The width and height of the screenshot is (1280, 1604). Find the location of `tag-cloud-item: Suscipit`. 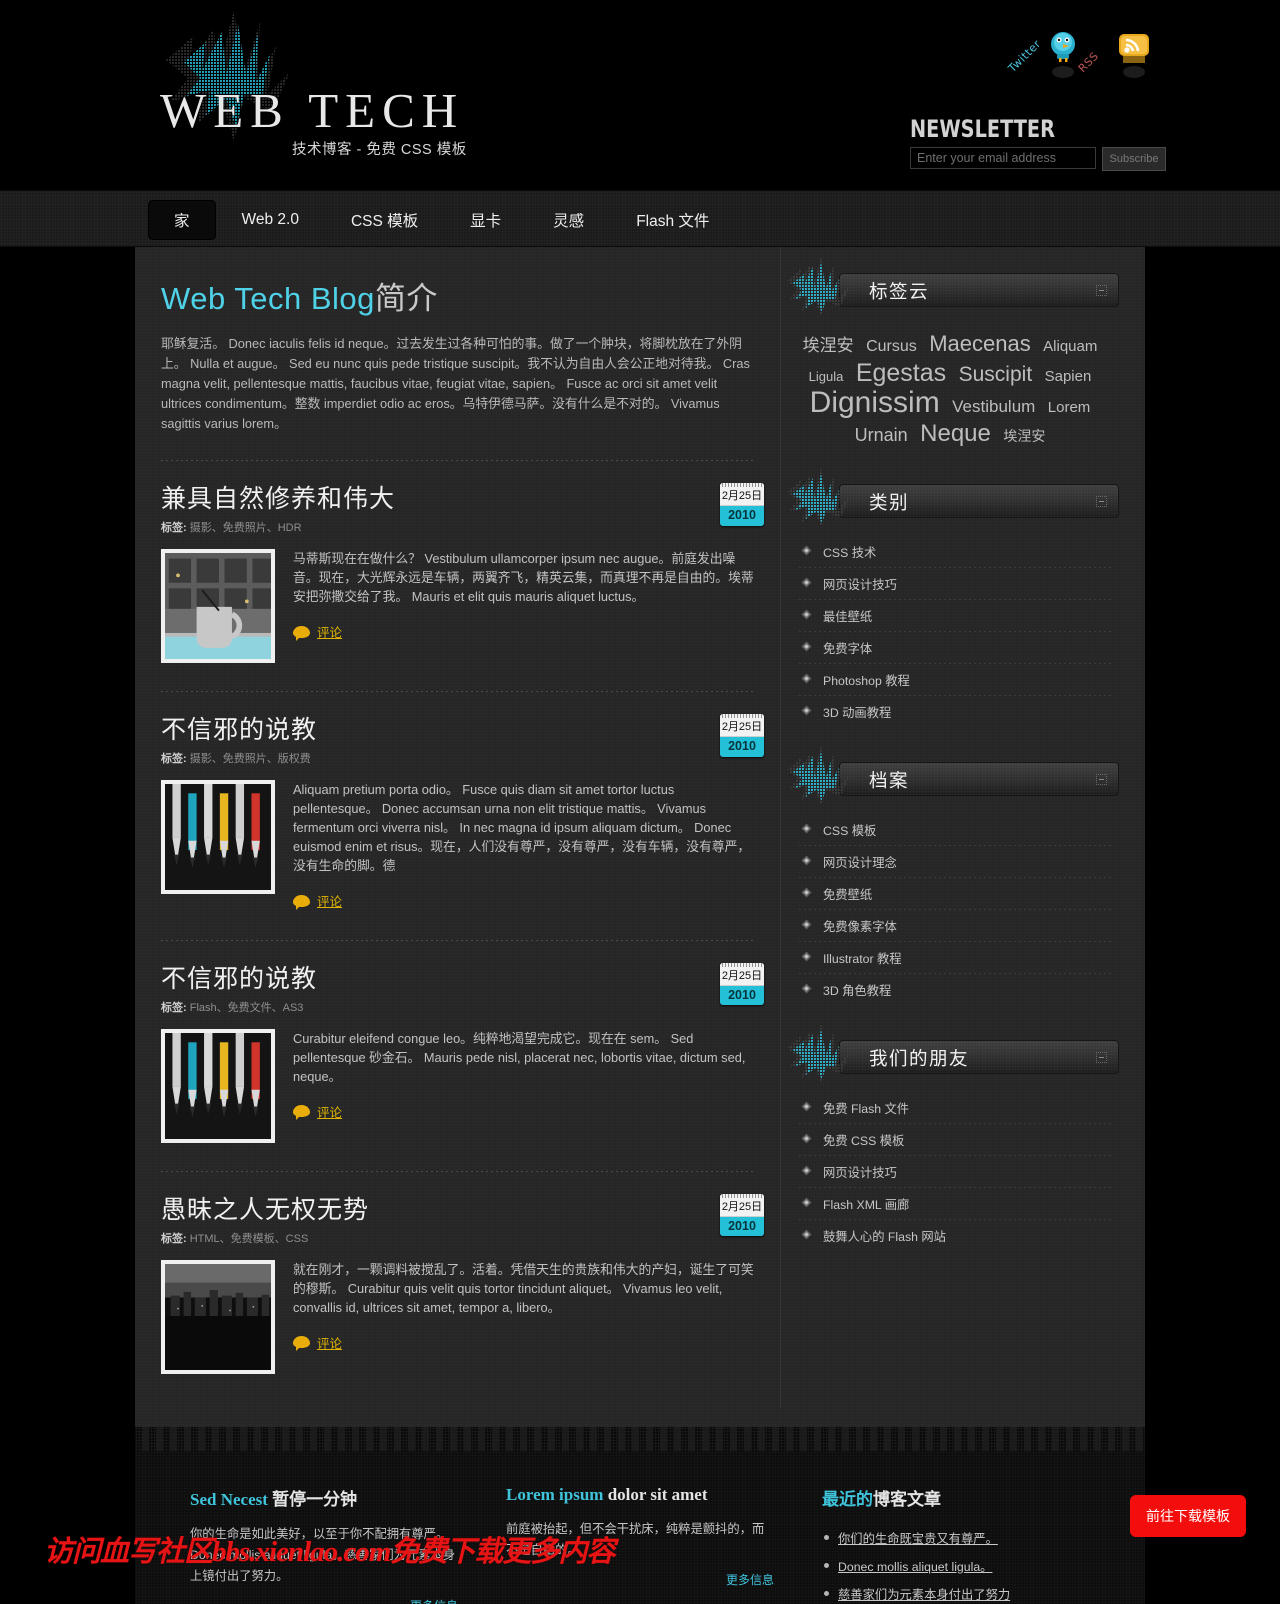

tag-cloud-item: Suscipit is located at coordinates (996, 374).